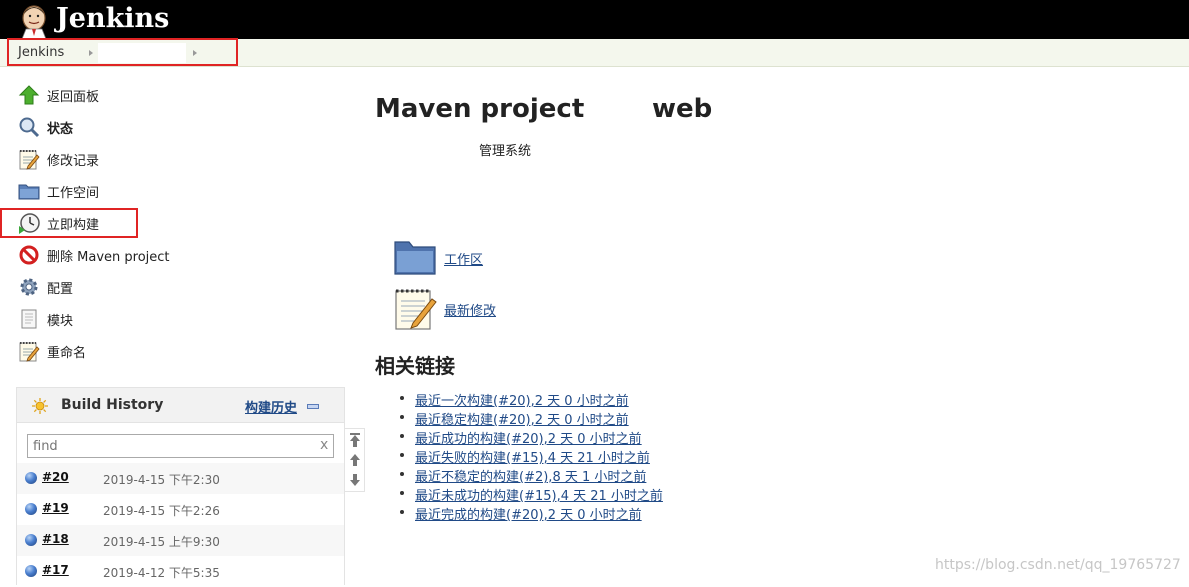  What do you see at coordinates (69, 223) in the screenshot?
I see `highlight-box-build-now` at bounding box center [69, 223].